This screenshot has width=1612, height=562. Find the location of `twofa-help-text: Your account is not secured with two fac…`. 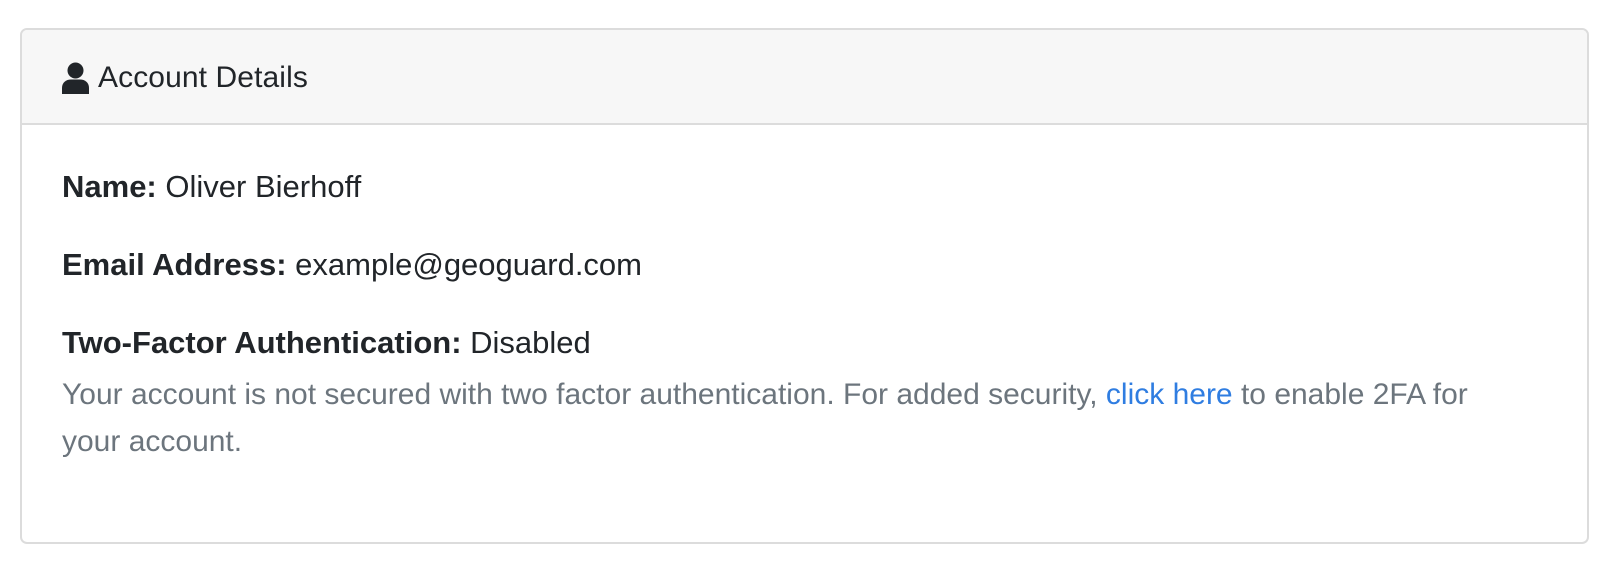

twofa-help-text: Your account is not secured with two fac… is located at coordinates (782, 418).